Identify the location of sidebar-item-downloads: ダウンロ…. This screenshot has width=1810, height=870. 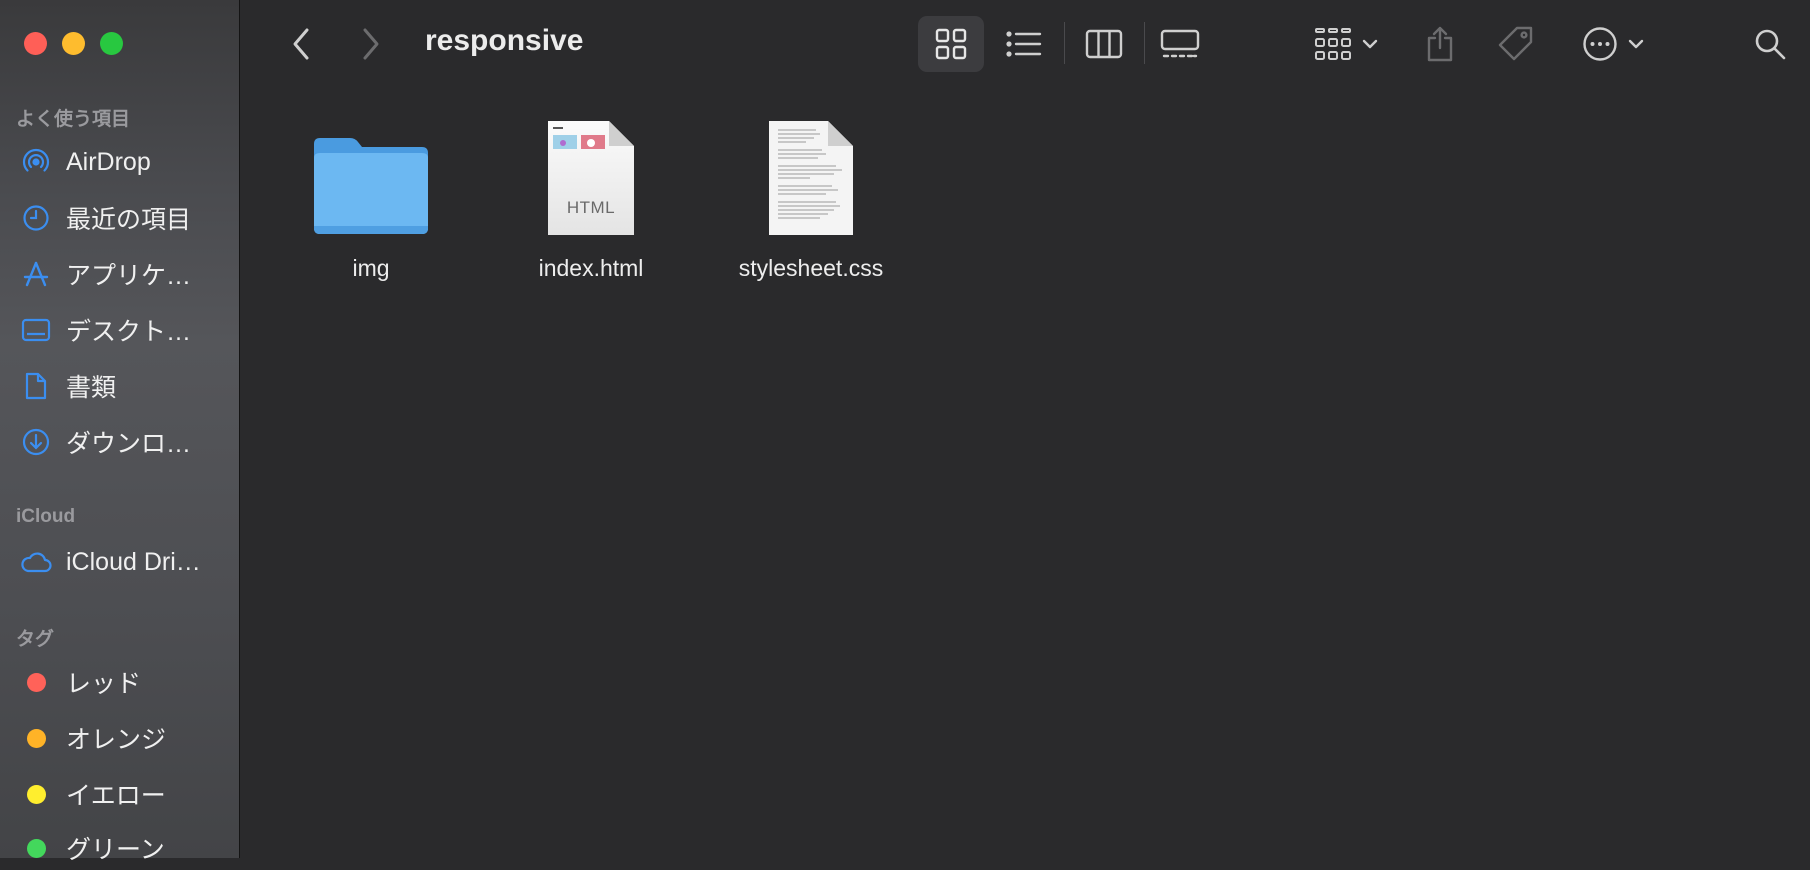
(125, 442).